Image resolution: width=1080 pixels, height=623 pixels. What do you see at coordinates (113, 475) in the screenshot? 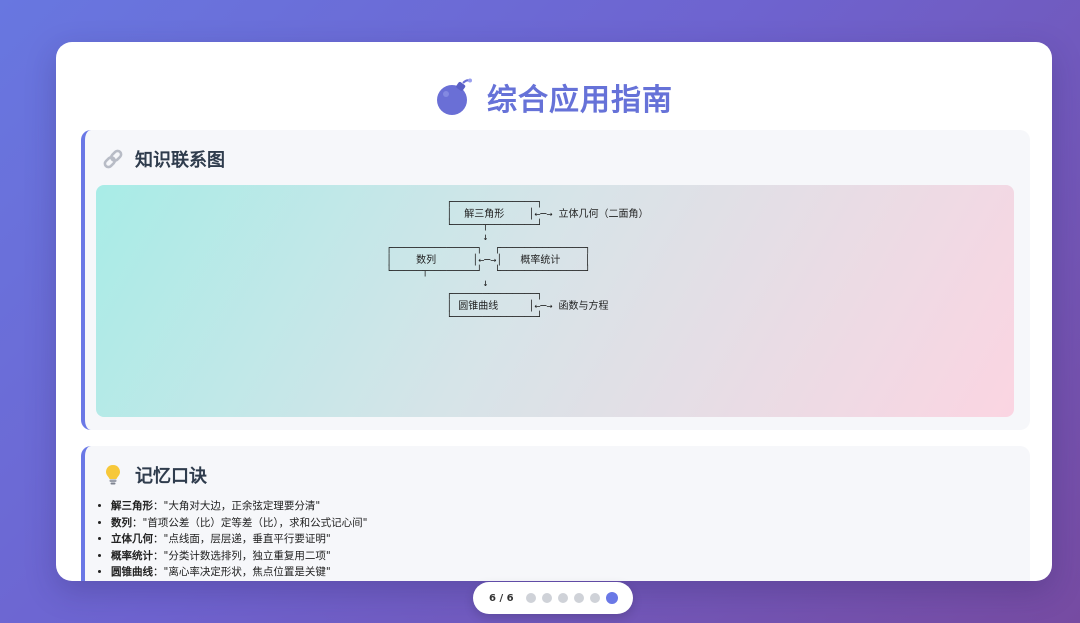
I see `lightbulb-icon` at bounding box center [113, 475].